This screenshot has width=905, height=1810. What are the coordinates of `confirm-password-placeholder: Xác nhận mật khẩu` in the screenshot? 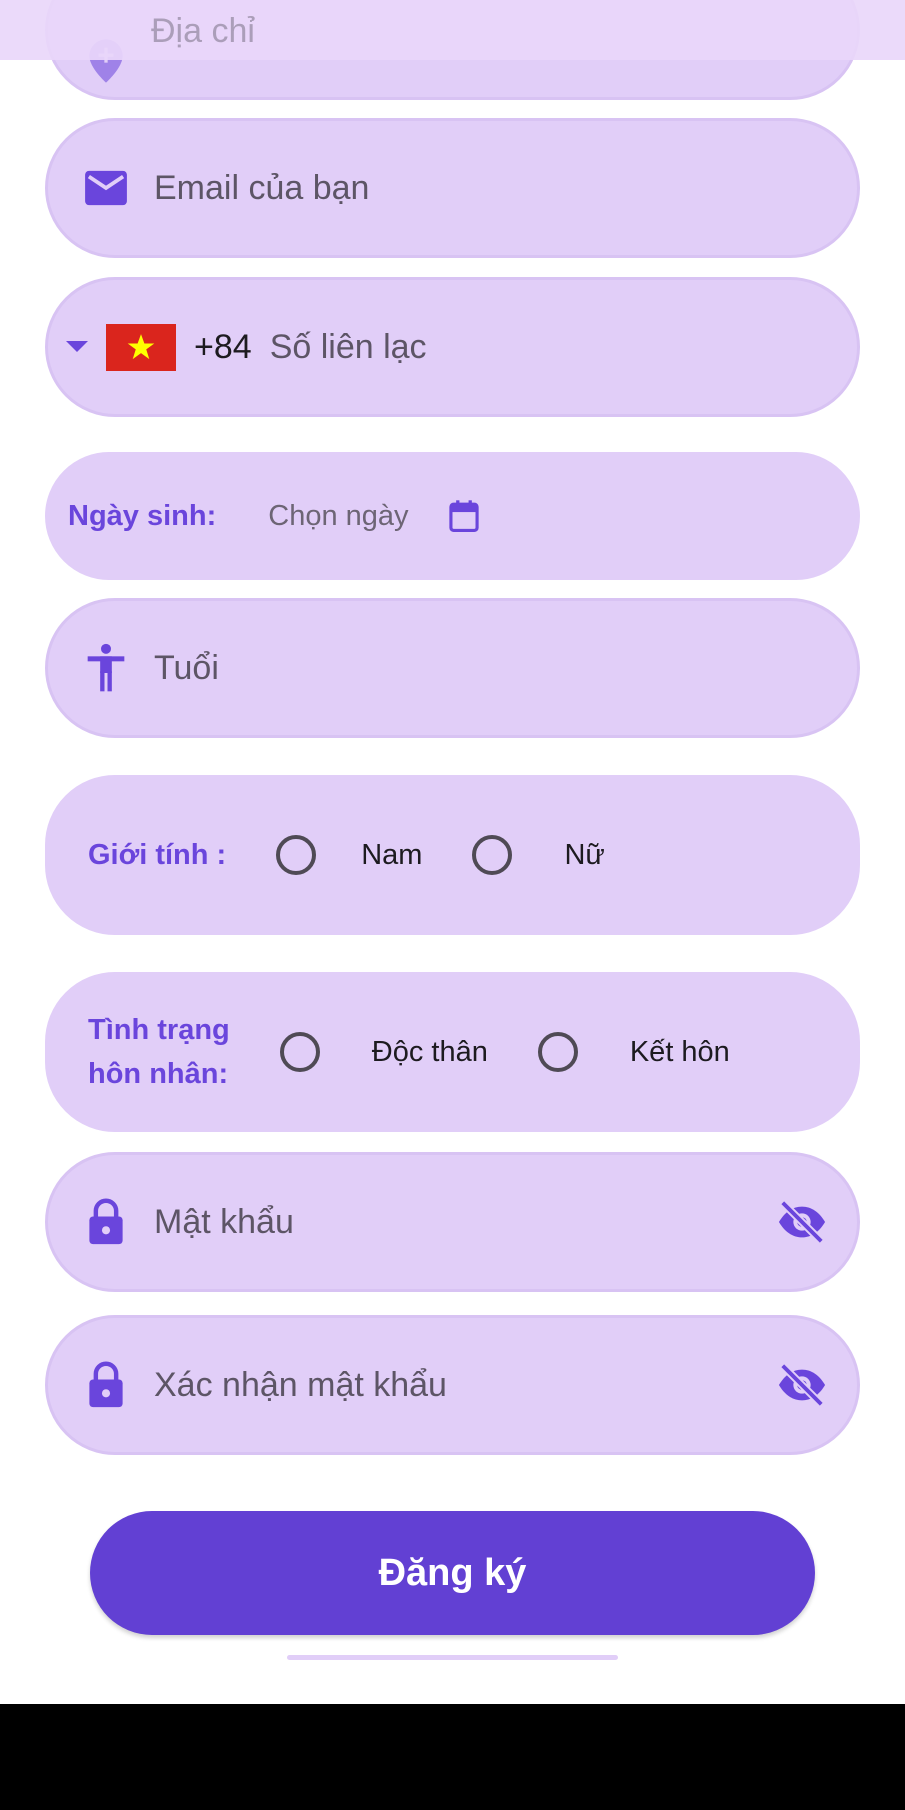 It's located at (300, 1384).